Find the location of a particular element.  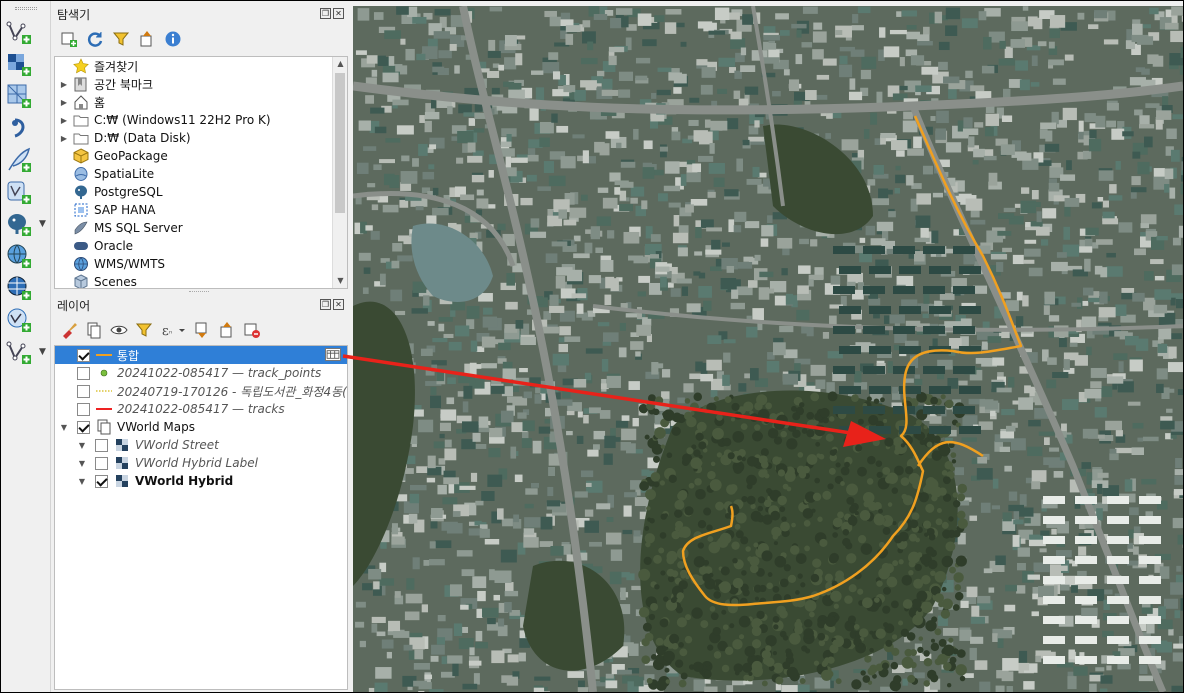

style-manager-button is located at coordinates (69, 330).